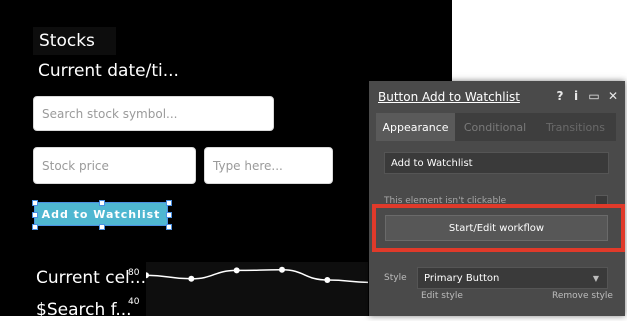 This screenshot has width=627, height=321. What do you see at coordinates (134, 302) in the screenshot?
I see `y-tick-40: 40` at bounding box center [134, 302].